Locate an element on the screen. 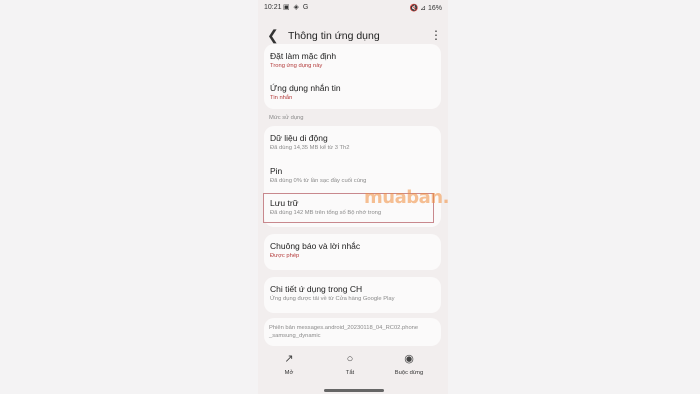 The width and height of the screenshot is (700, 394). row-title: Đặt làm mặc định is located at coordinates (303, 56).